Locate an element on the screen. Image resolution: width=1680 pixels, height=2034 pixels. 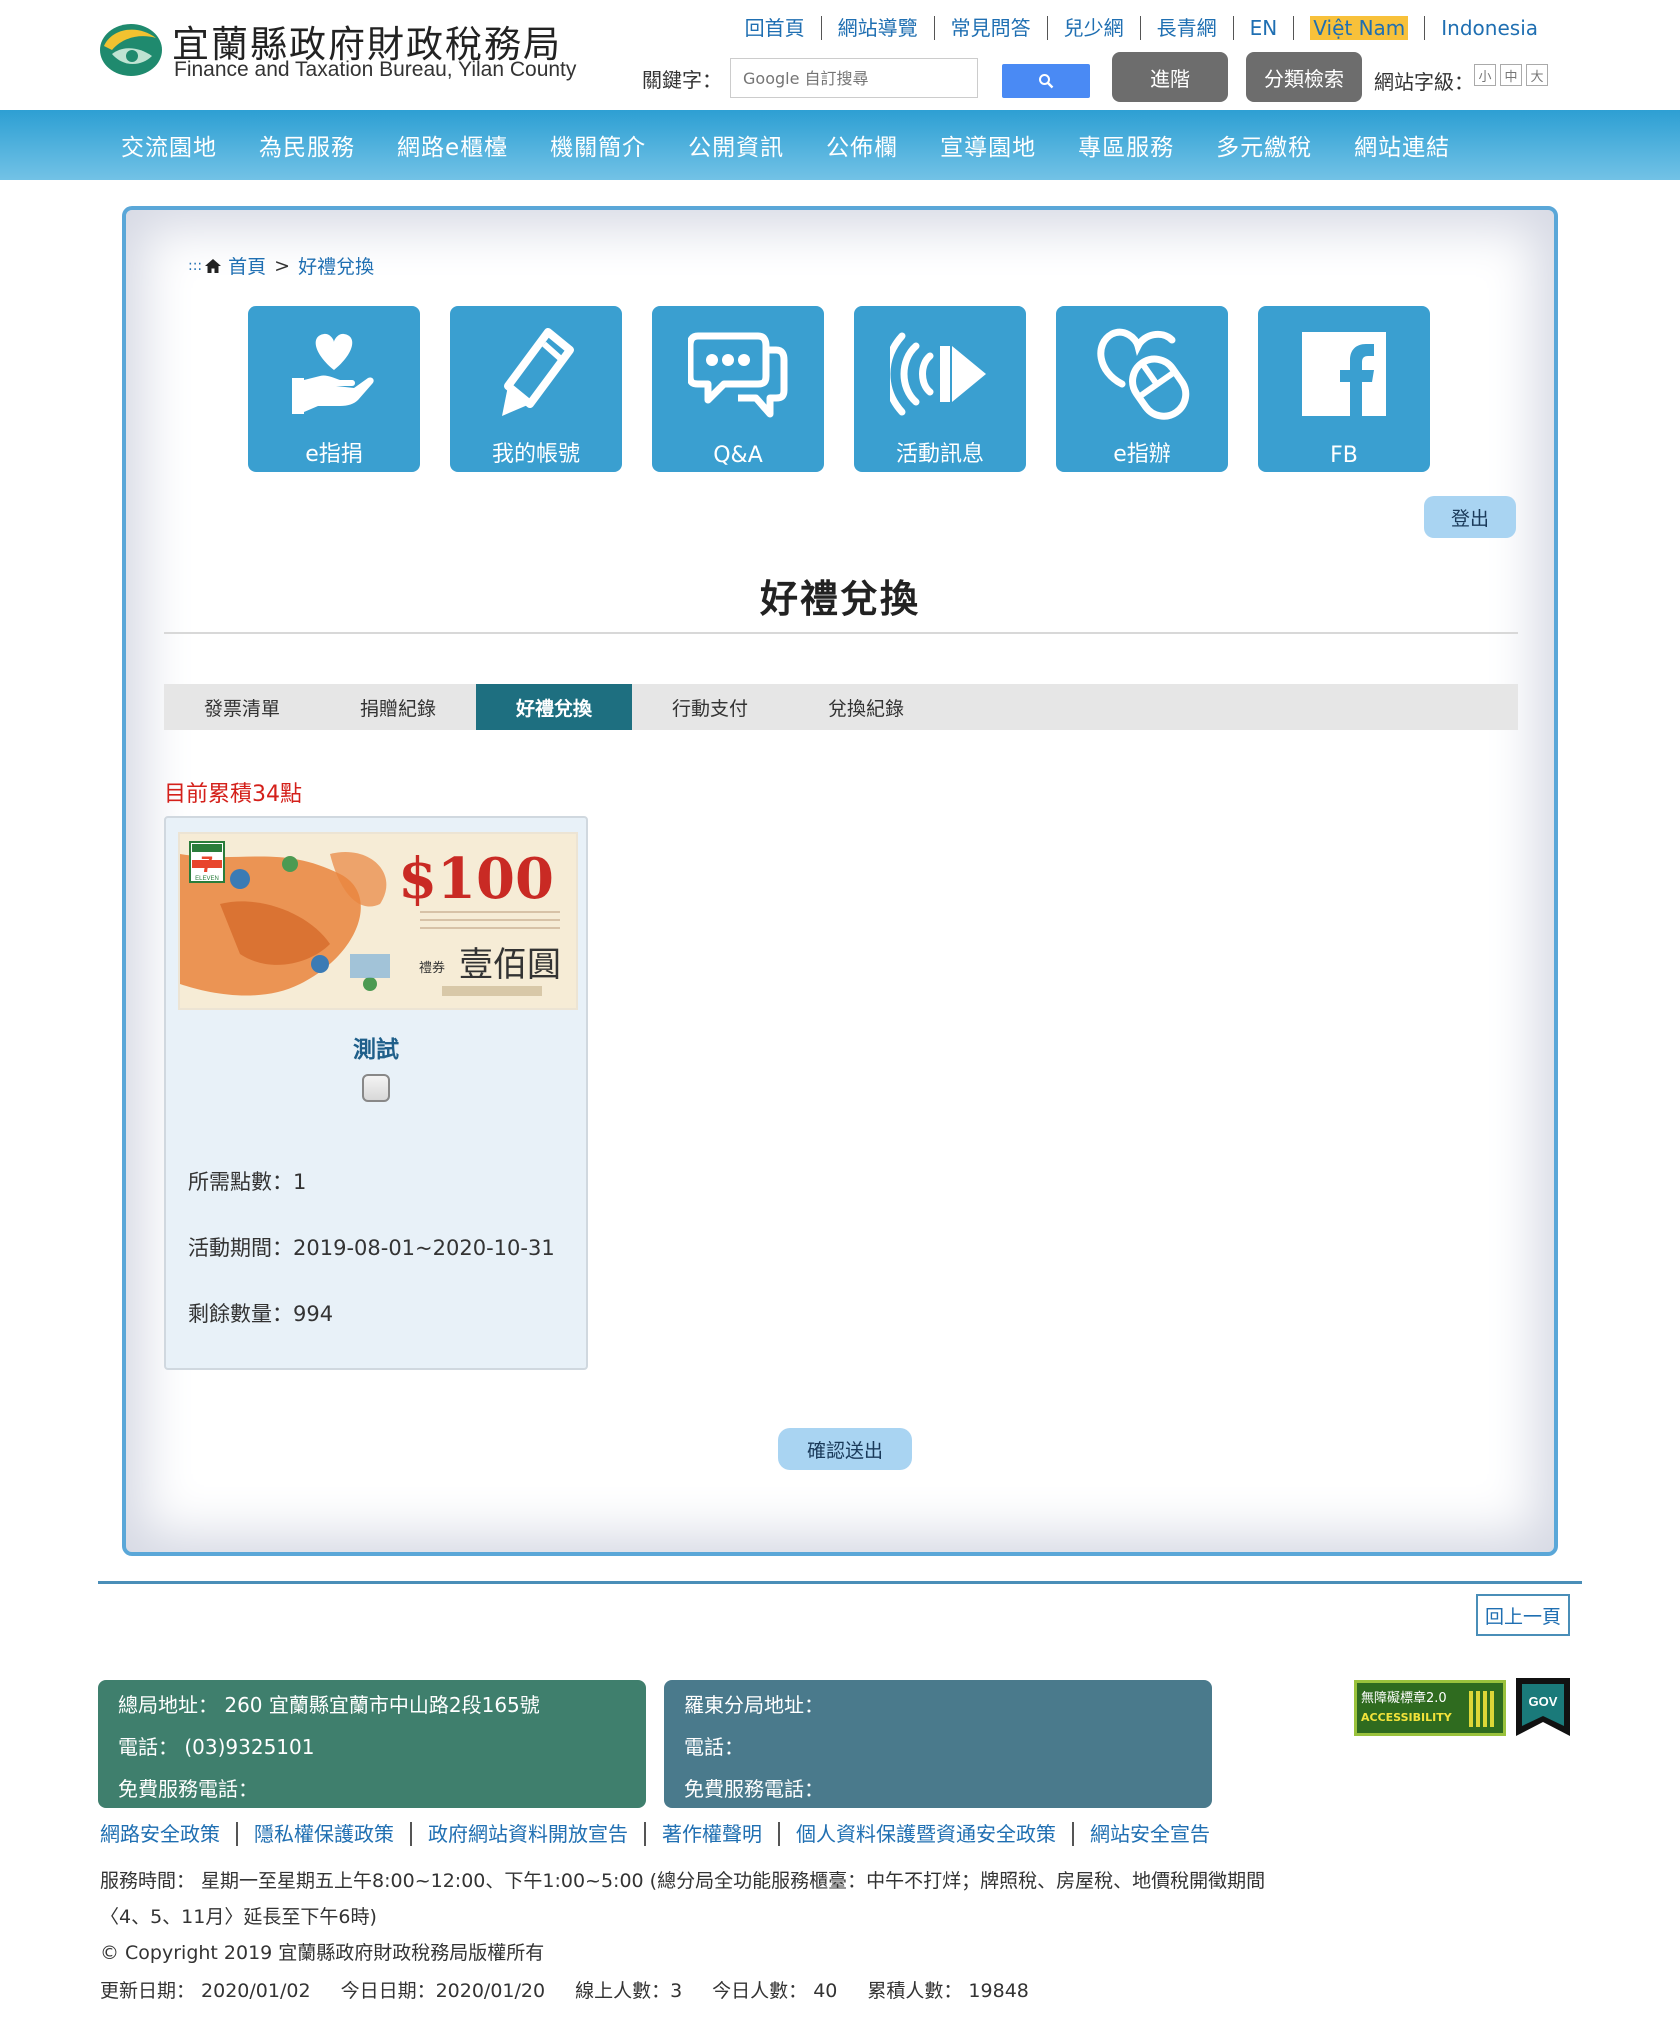
top-link-vietnamese-label: Việt Nam is located at coordinates (1359, 28).